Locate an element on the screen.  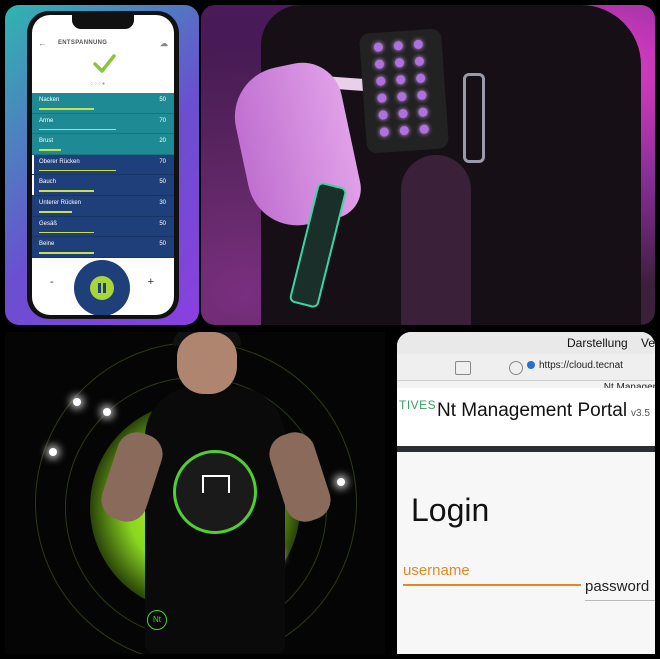
page-indicator: ○○○● is located at coordinates (98, 84).